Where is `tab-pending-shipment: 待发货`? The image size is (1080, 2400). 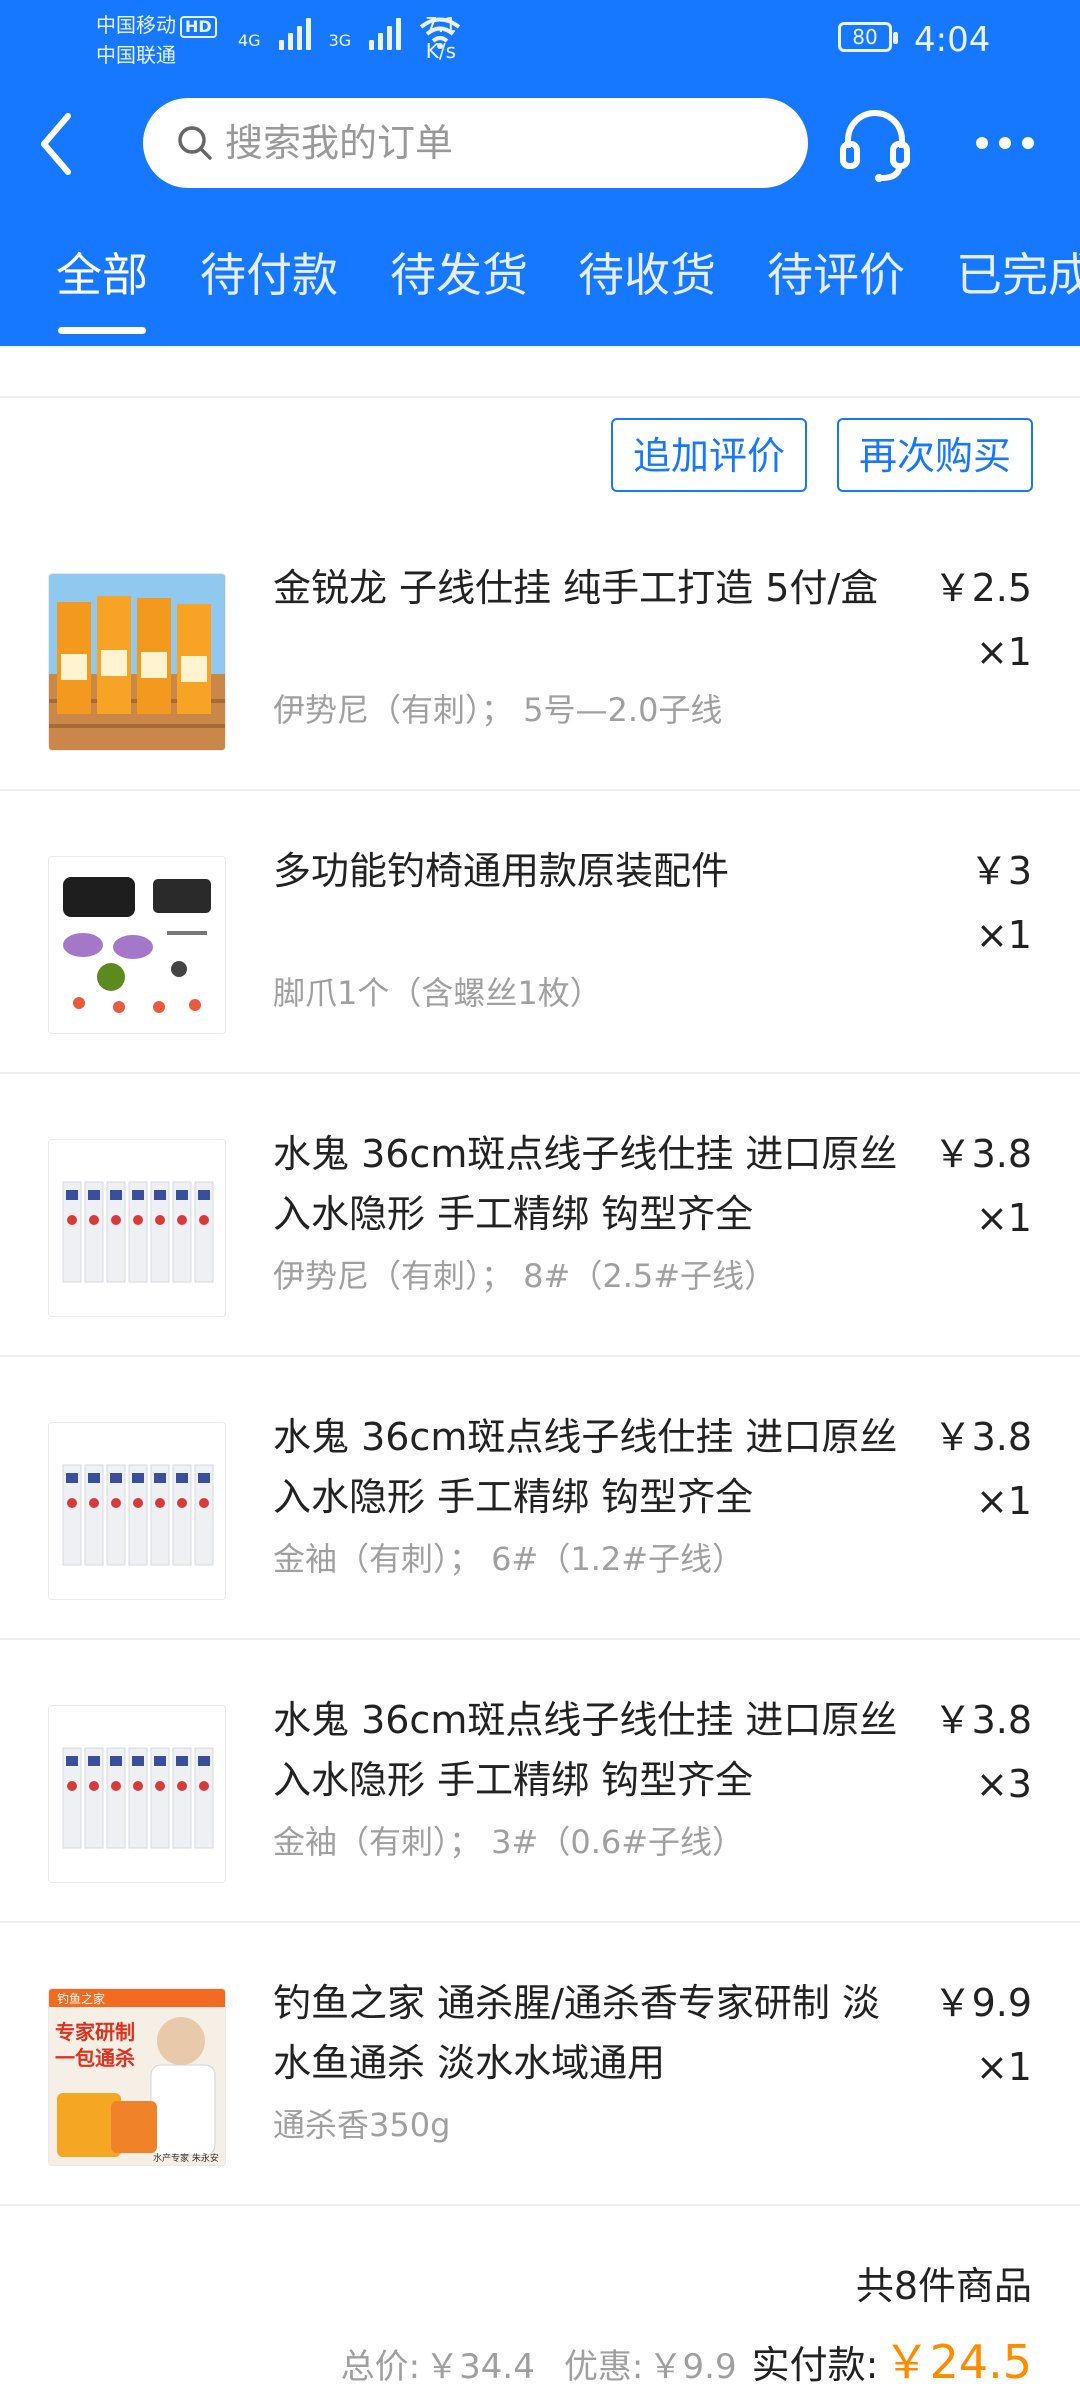 tab-pending-shipment: 待发货 is located at coordinates (459, 275).